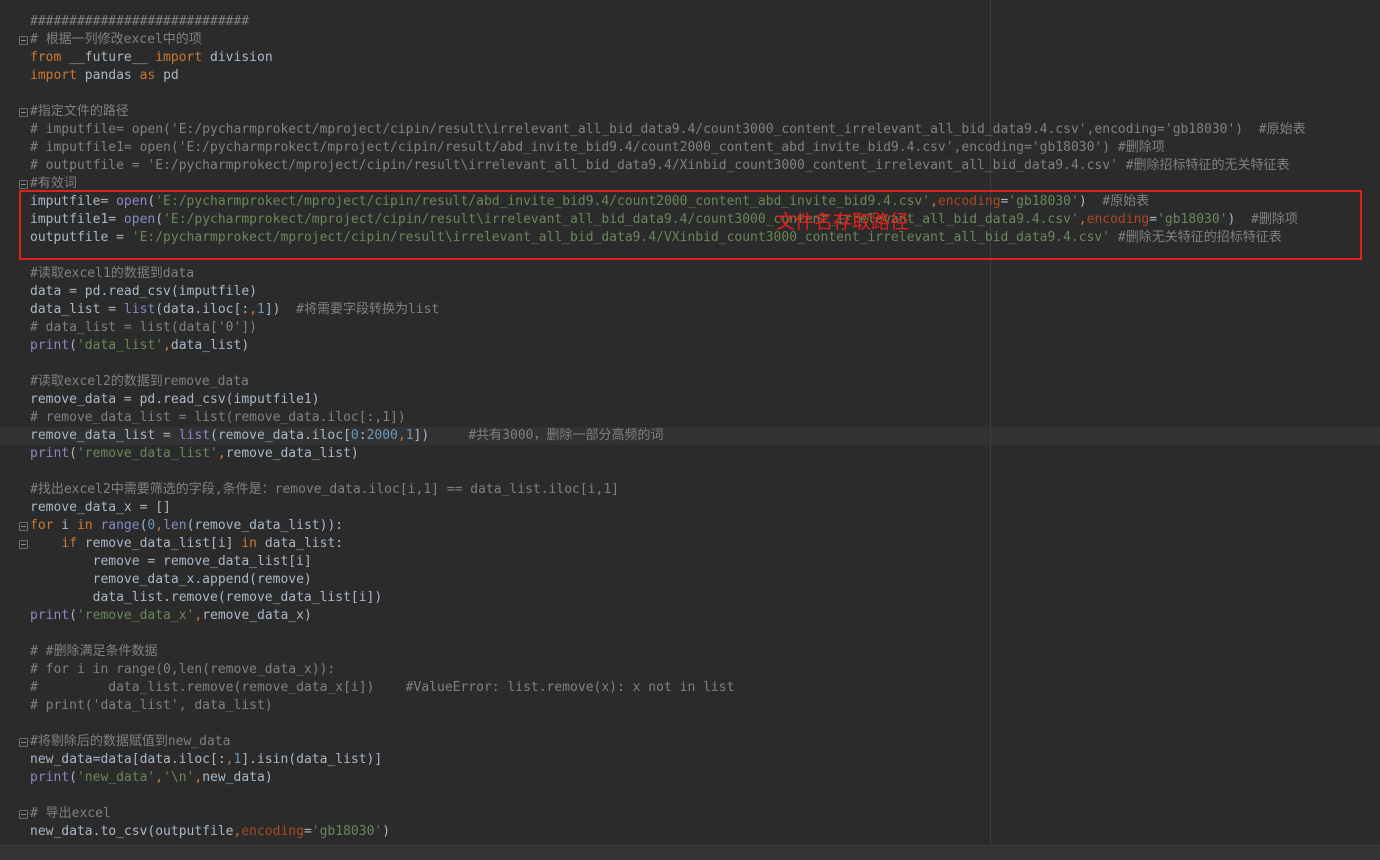  I want to click on code-line: # data_list = list(data['0']), so click(143, 328).